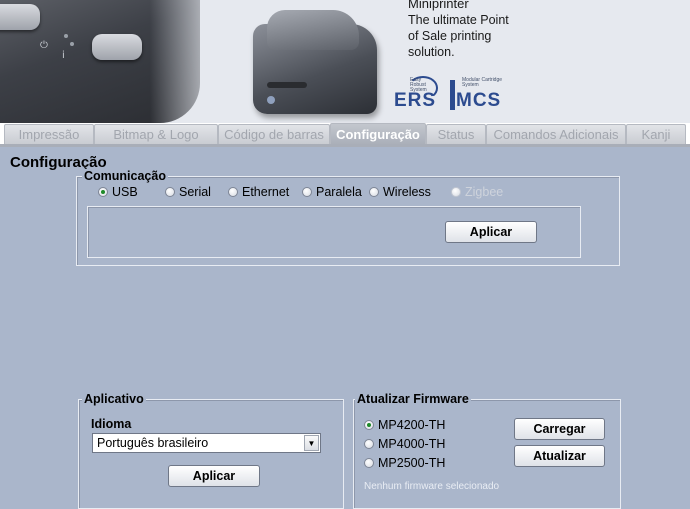  What do you see at coordinates (404, 444) in the screenshot?
I see `radio-mp4000-th: MP4000-TH` at bounding box center [404, 444].